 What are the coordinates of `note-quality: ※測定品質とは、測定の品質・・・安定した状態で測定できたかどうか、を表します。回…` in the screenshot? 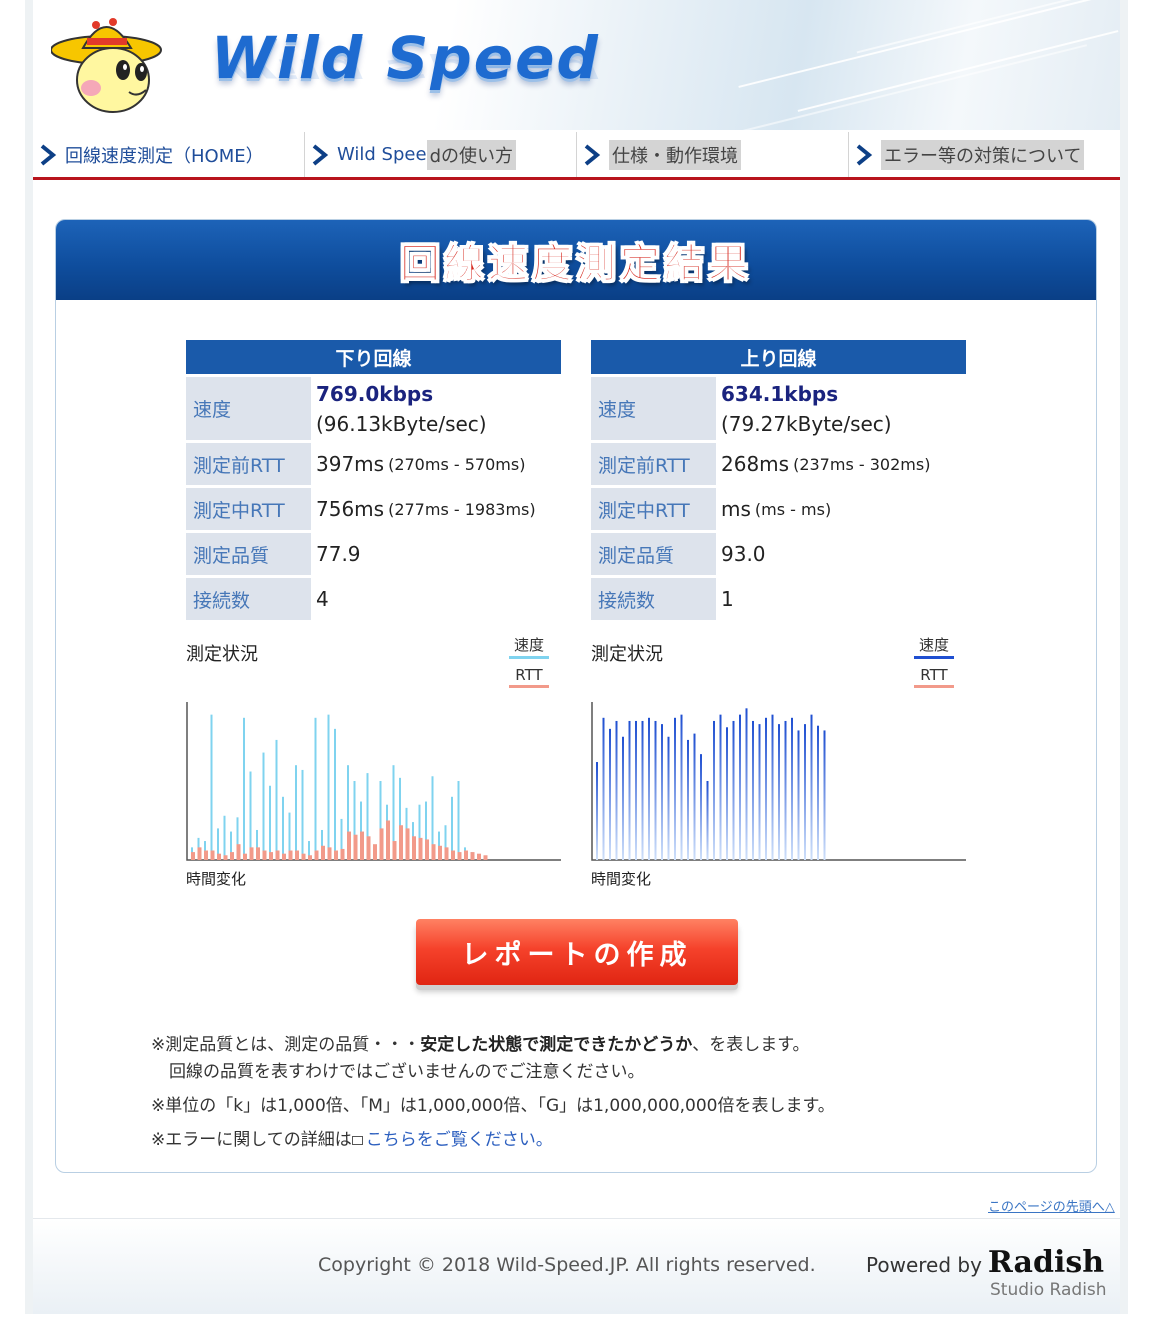 It's located at (493, 1059).